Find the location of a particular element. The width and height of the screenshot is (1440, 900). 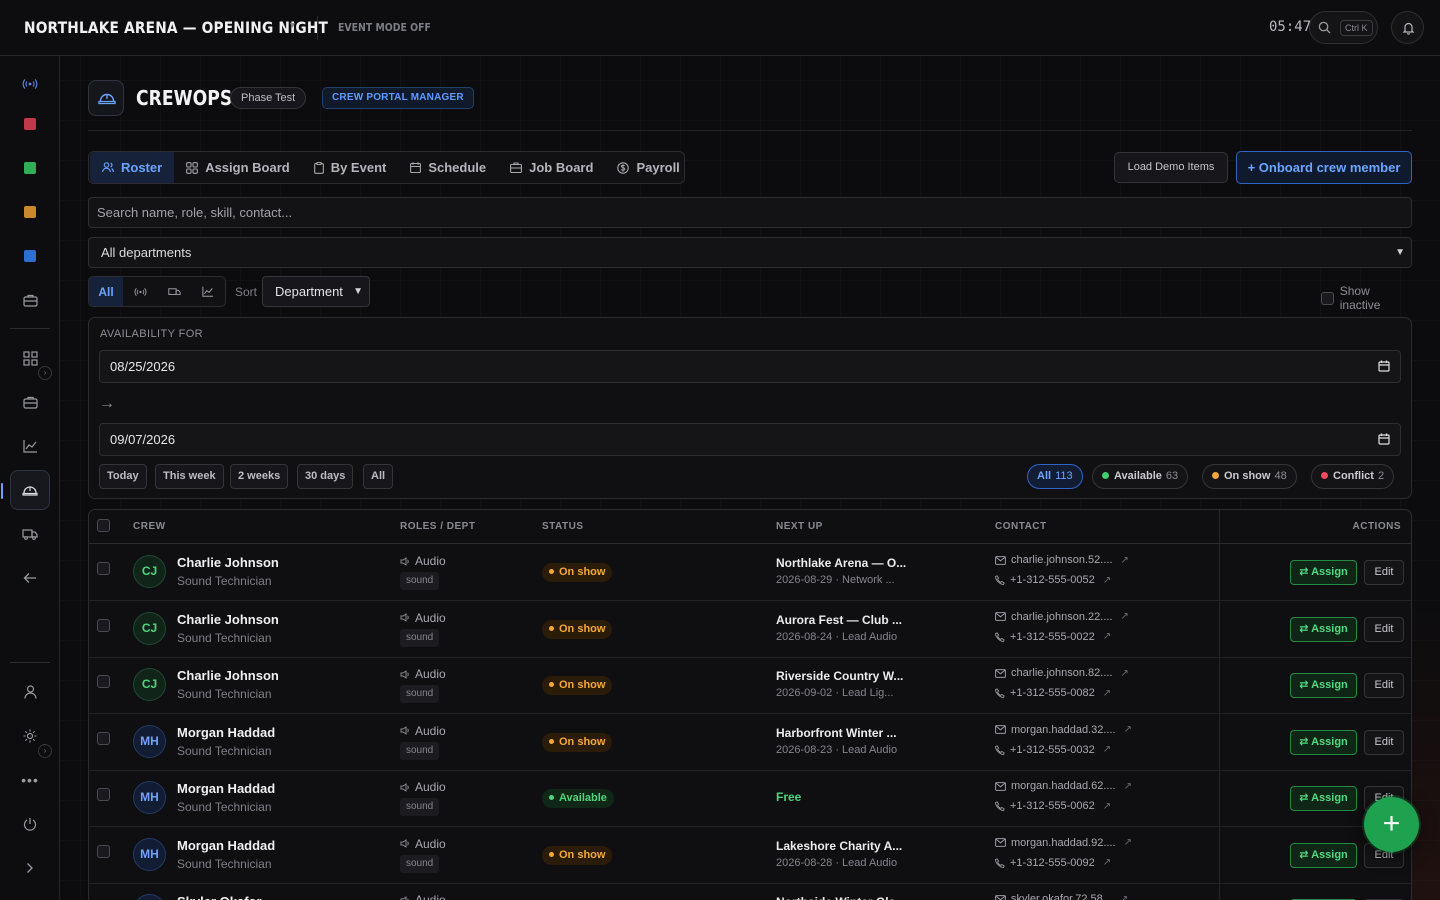

start-date-input: 08/25/2026 is located at coordinates (750, 366).